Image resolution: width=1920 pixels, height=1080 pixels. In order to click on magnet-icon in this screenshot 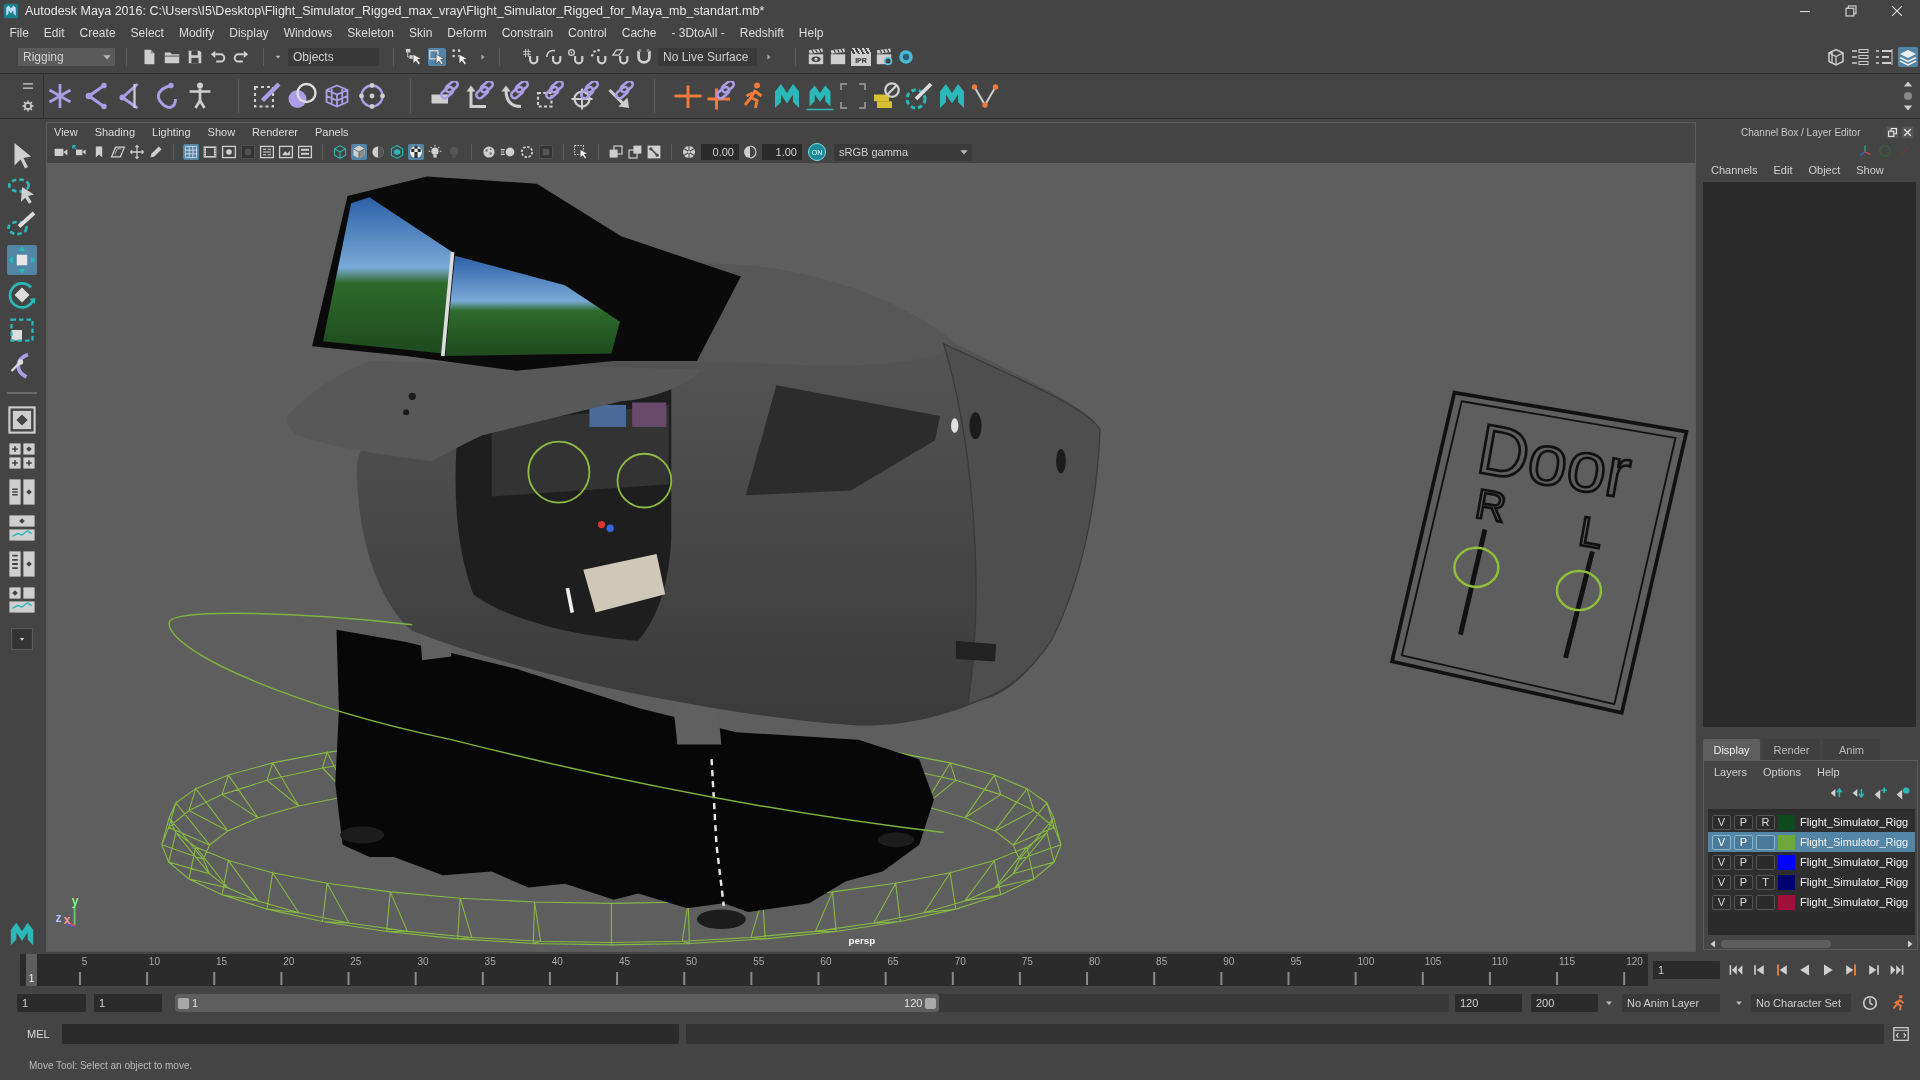, I will do `click(643, 57)`.